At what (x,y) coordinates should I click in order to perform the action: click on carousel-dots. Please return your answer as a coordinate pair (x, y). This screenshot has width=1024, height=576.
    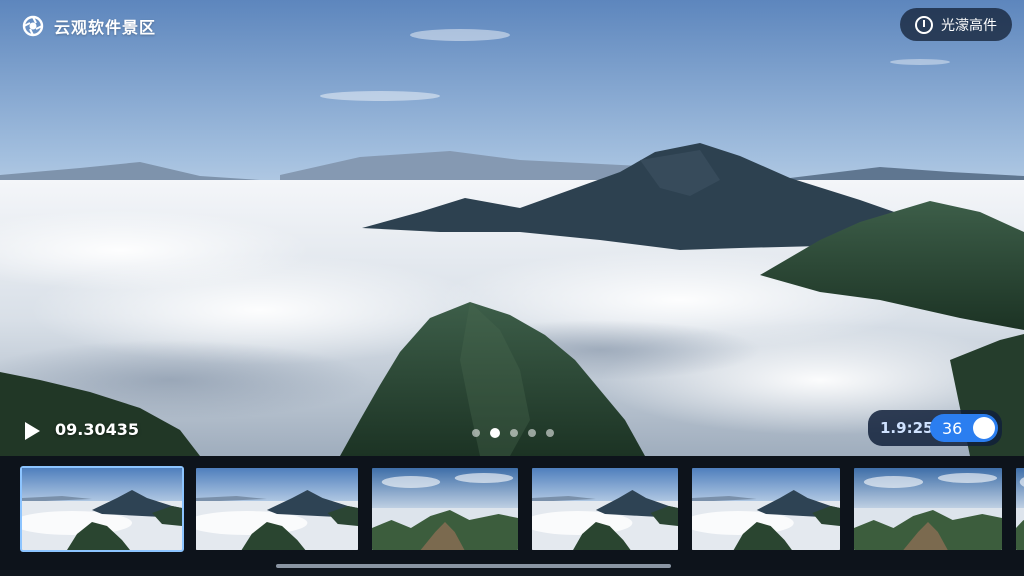
    Looking at the image, I should click on (513, 433).